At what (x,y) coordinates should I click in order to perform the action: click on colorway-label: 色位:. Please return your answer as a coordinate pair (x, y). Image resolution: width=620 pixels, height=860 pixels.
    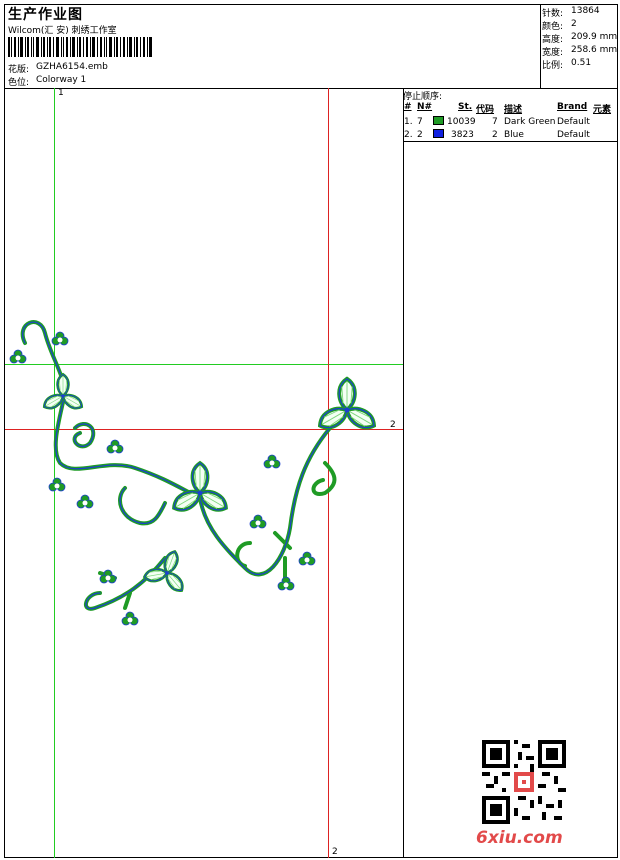
    Looking at the image, I should click on (19, 83).